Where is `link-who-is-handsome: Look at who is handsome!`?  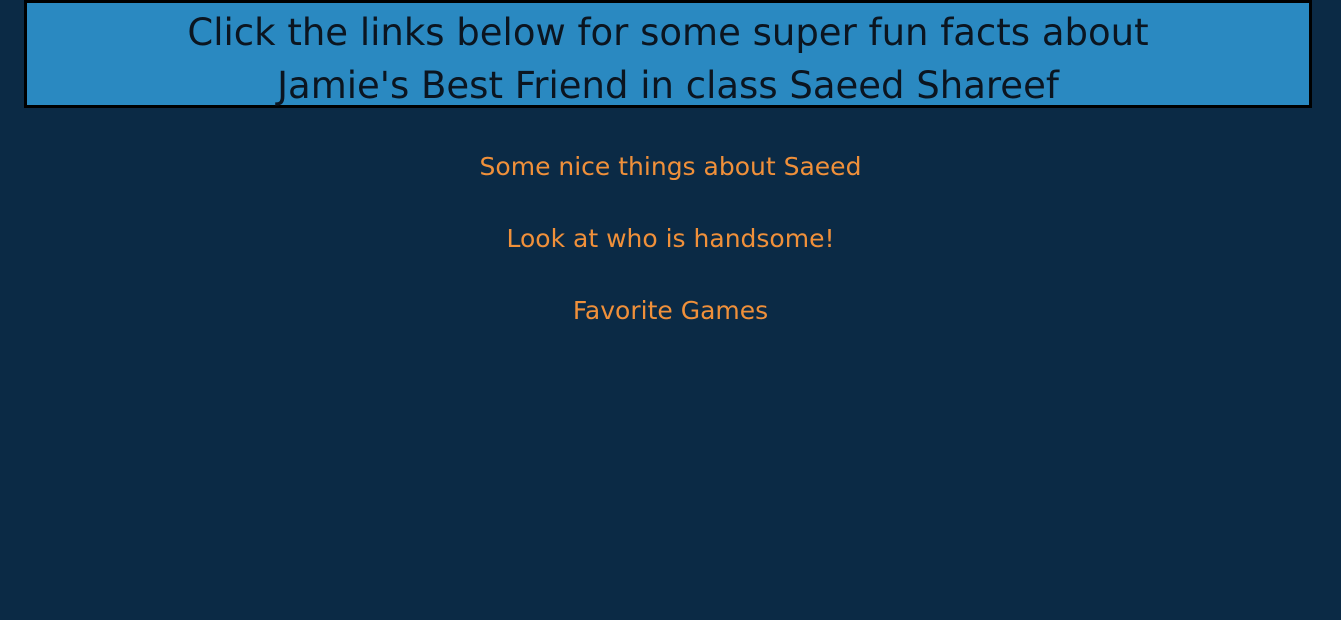 link-who-is-handsome: Look at who is handsome! is located at coordinates (670, 239).